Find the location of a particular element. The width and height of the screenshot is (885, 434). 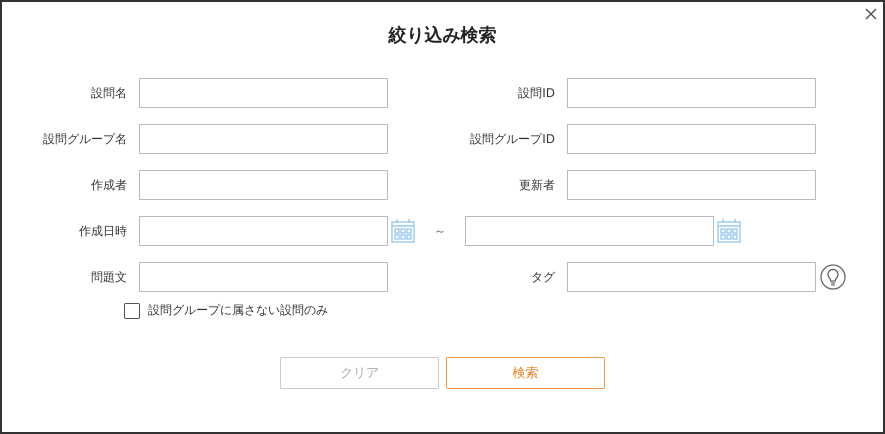

field-label: 設問グループ名 is located at coordinates (85, 139).